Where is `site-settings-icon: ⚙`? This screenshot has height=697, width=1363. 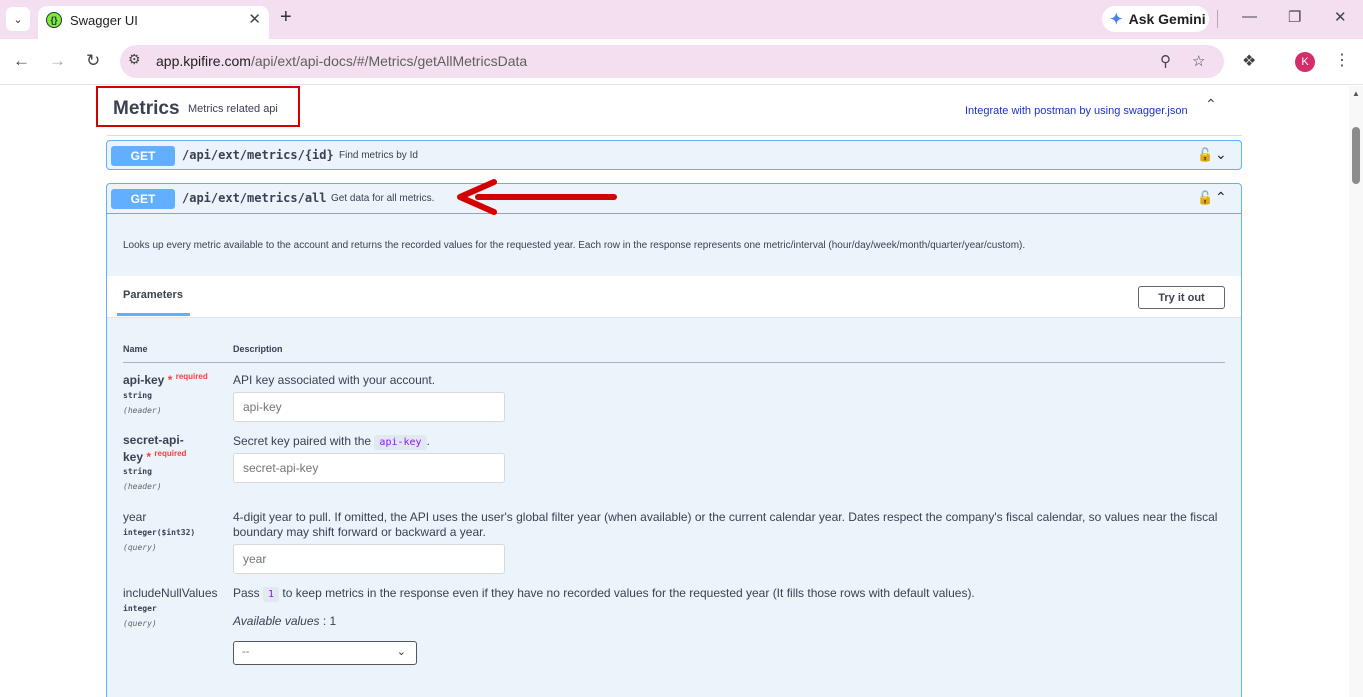
site-settings-icon: ⚙ is located at coordinates (134, 59).